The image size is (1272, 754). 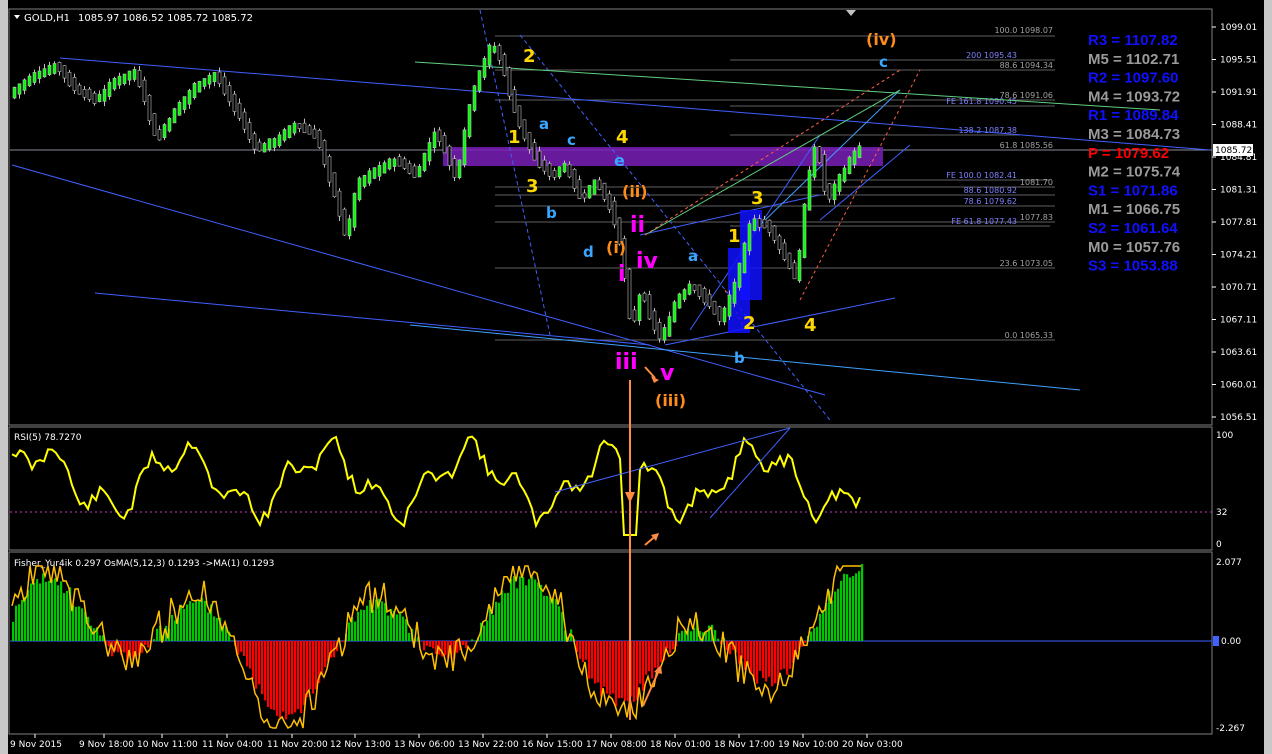 I want to click on chart-shift-marker, so click(x=851, y=13).